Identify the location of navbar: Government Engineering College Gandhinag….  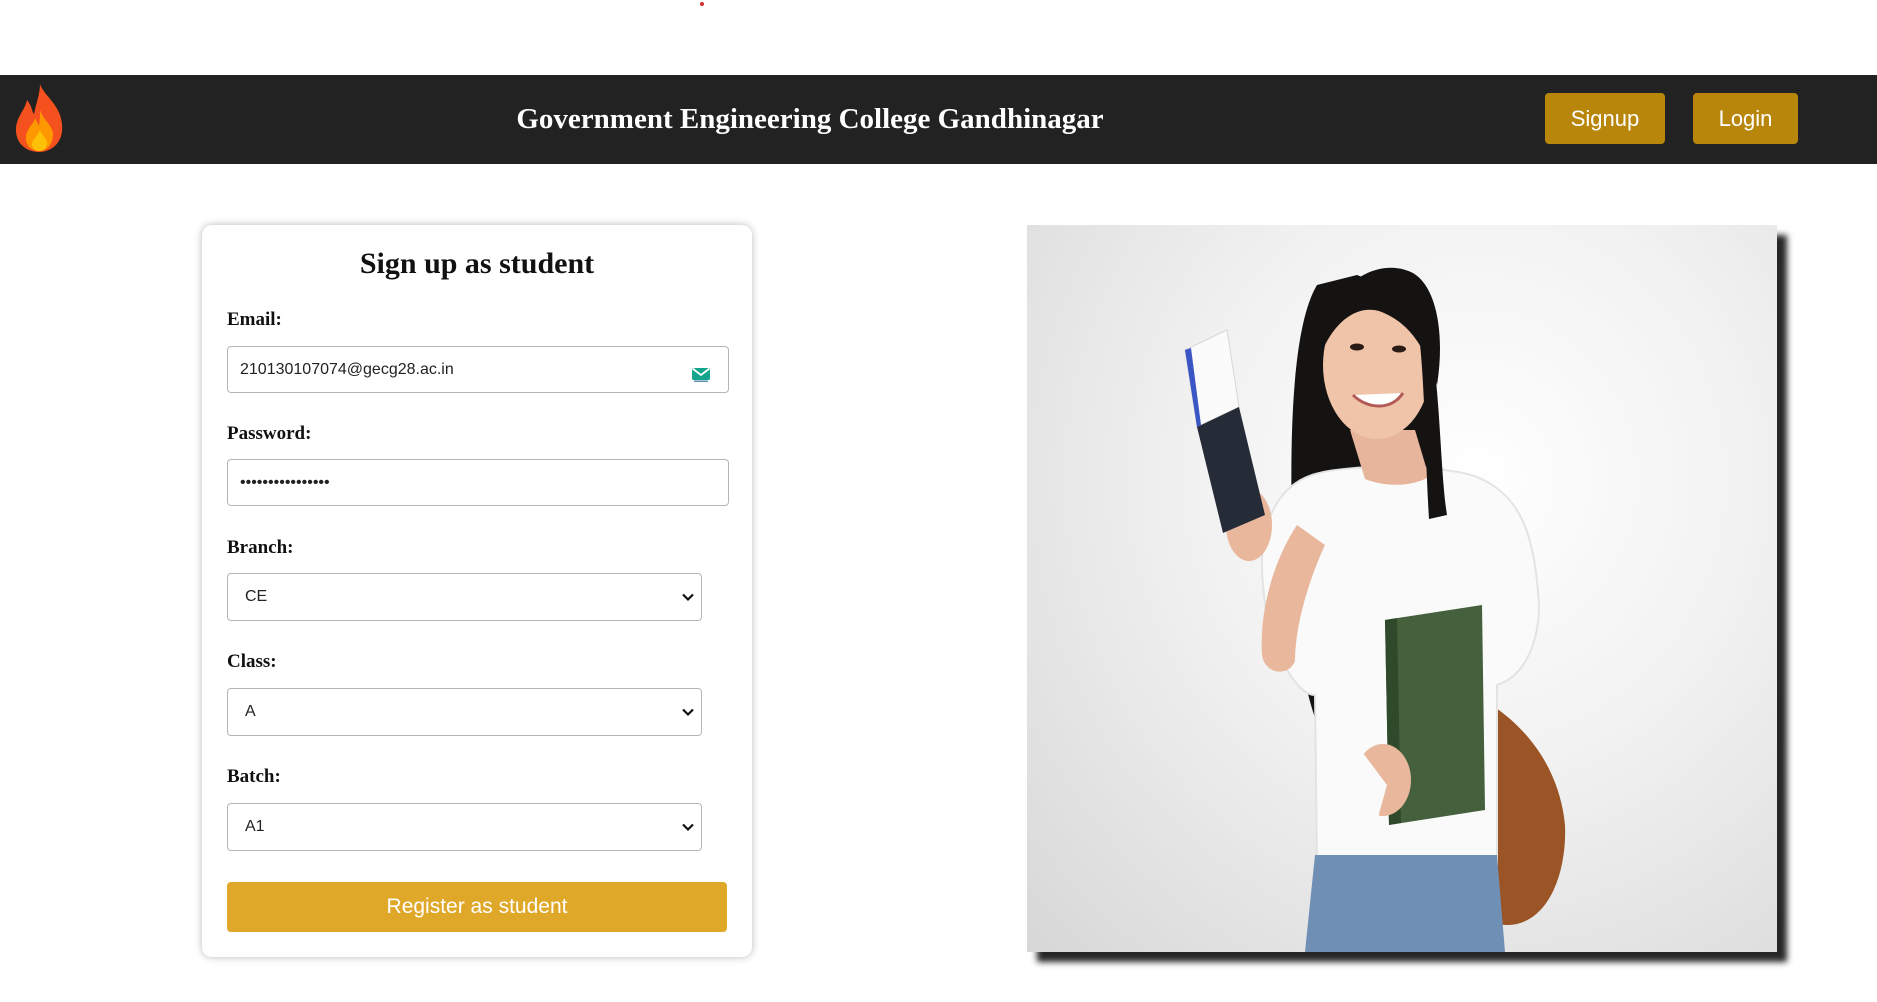
(938, 119).